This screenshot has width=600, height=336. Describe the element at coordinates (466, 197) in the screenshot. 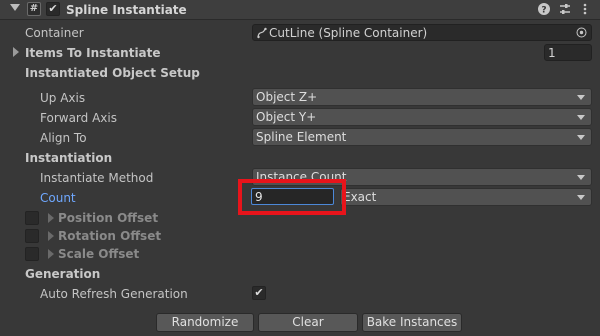

I see `count-mode-dropdown: Exact` at that location.